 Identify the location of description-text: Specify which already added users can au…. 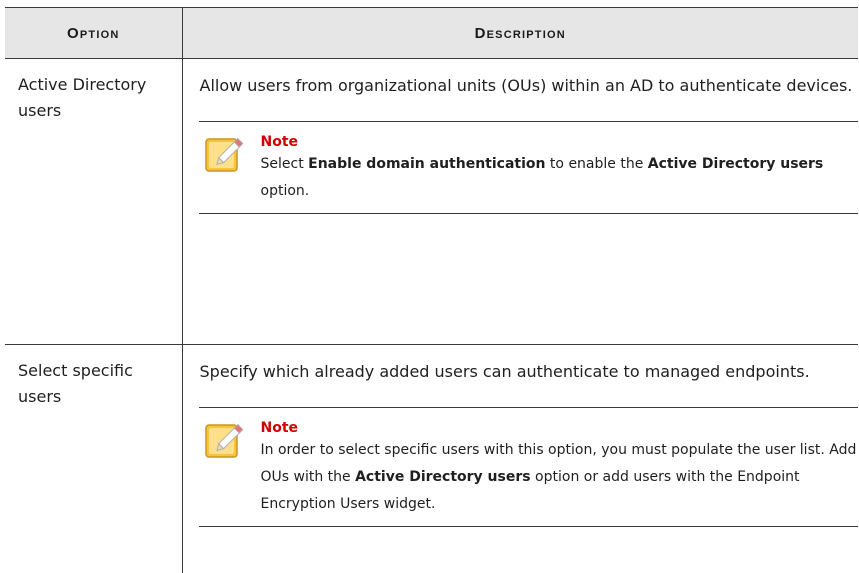
(521, 365).